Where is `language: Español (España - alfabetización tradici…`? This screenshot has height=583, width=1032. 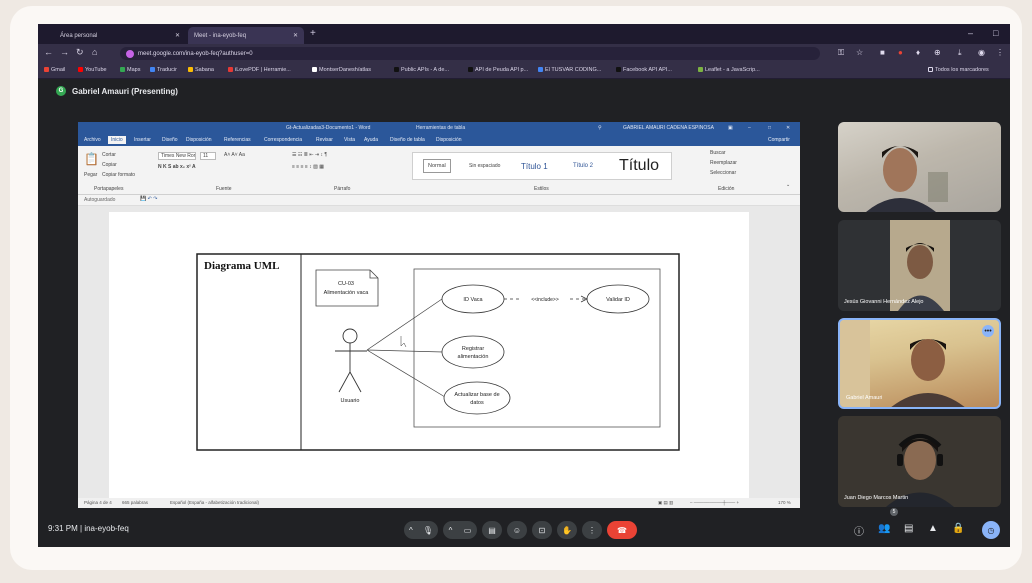 language: Español (España - alfabetización tradici… is located at coordinates (214, 502).